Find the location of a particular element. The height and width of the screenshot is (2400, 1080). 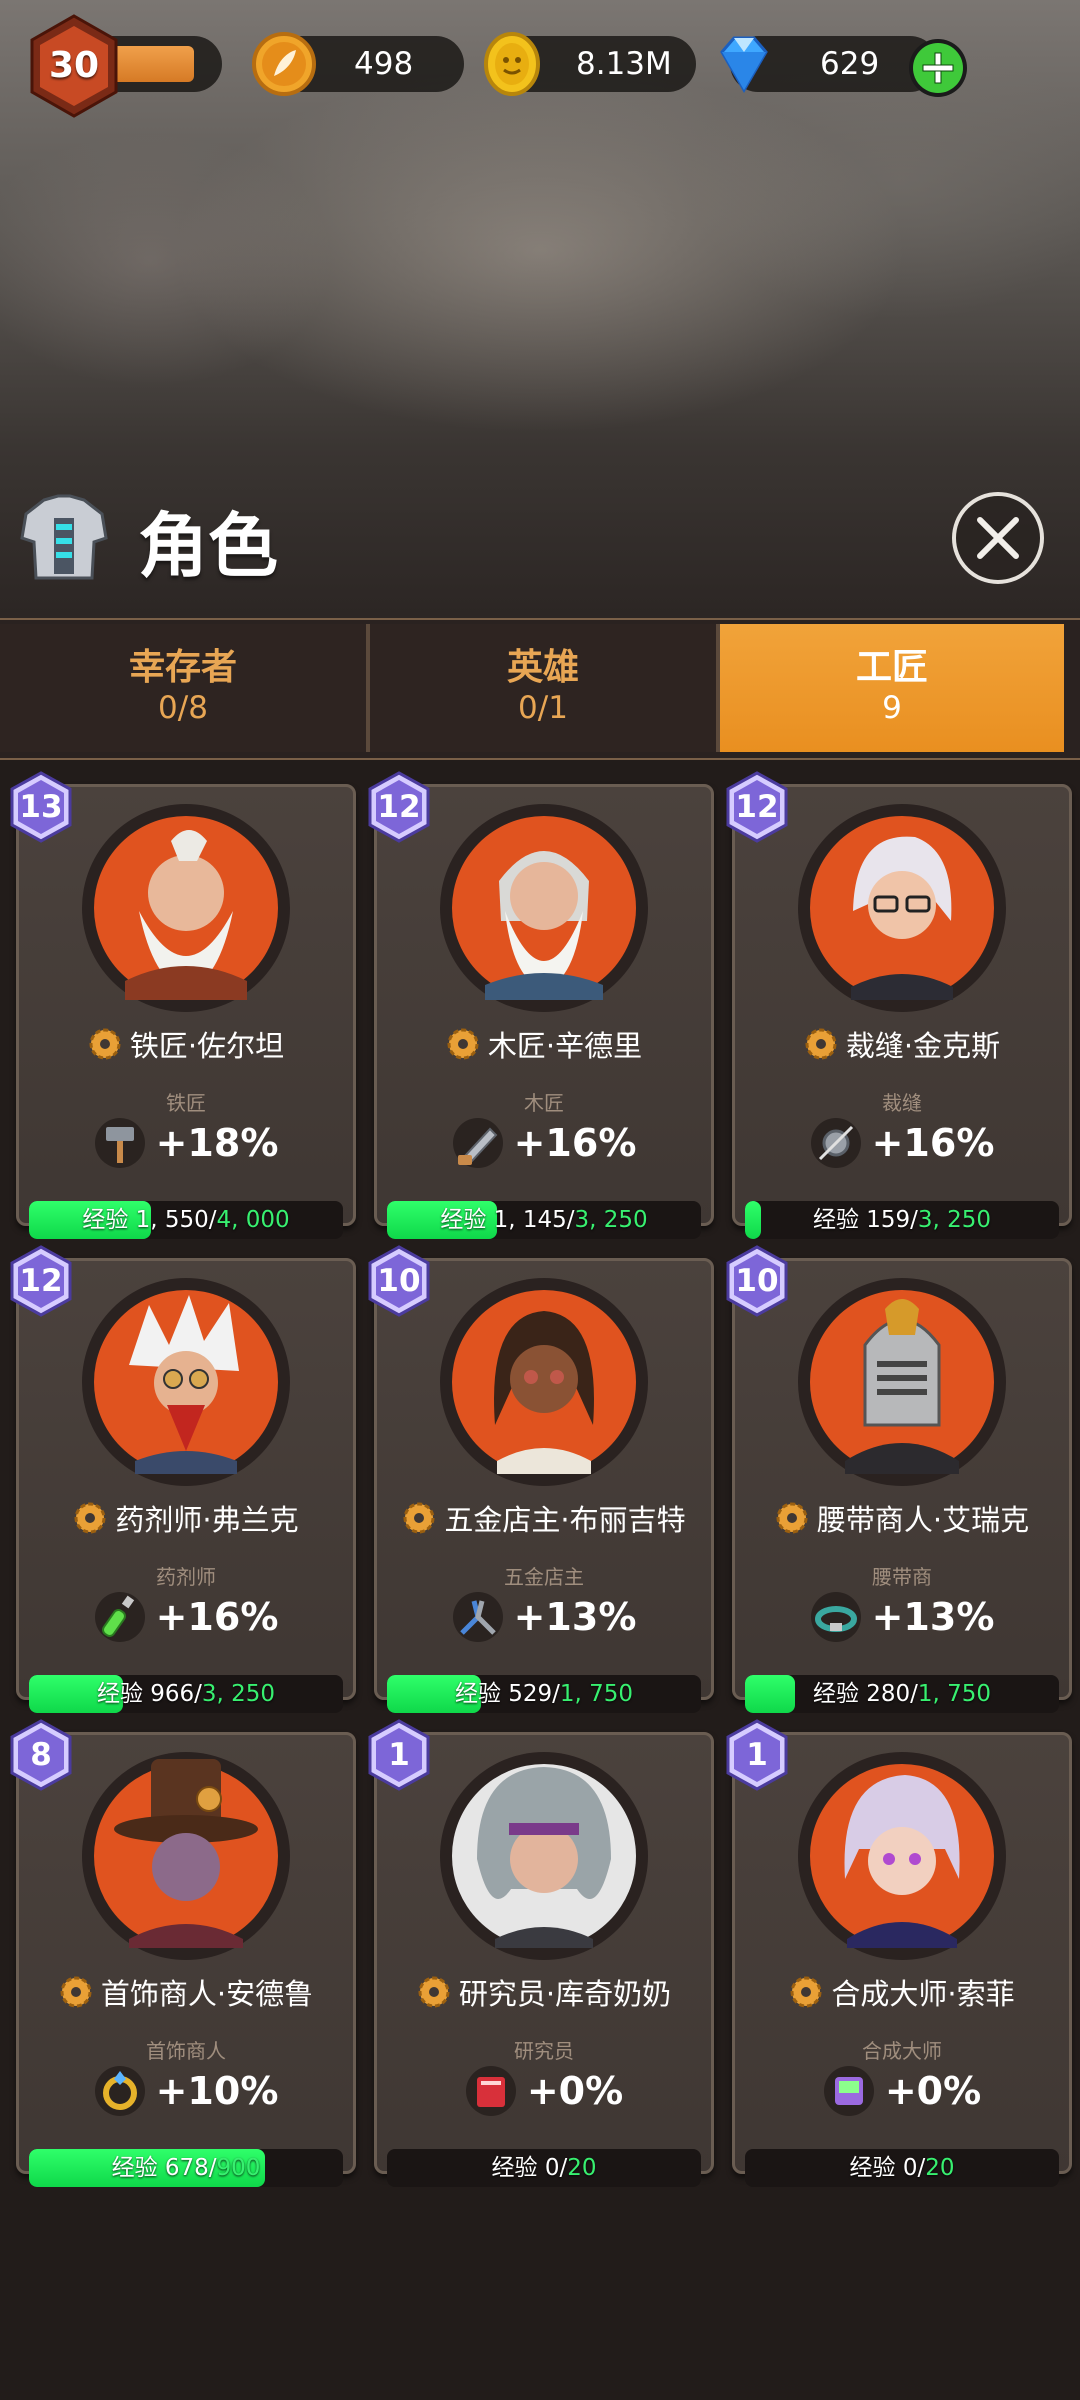

craftsman-role: 腰带商 is located at coordinates (902, 1577).